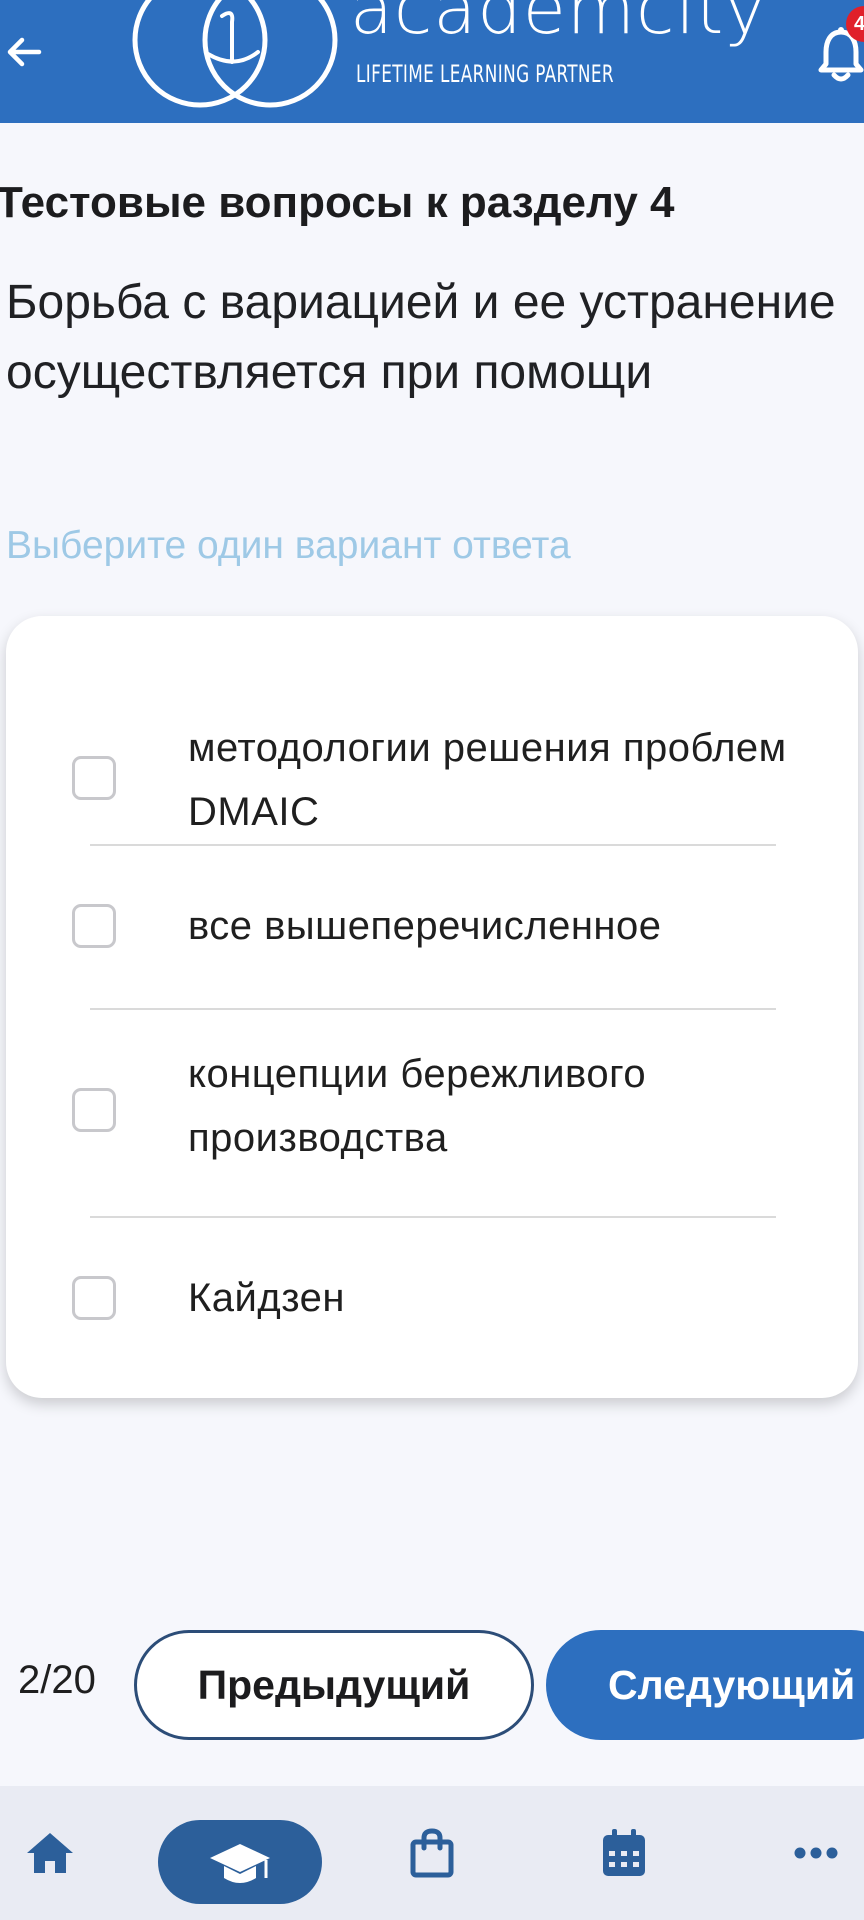 The height and width of the screenshot is (1920, 864). I want to click on nav-learning, so click(240, 1862).